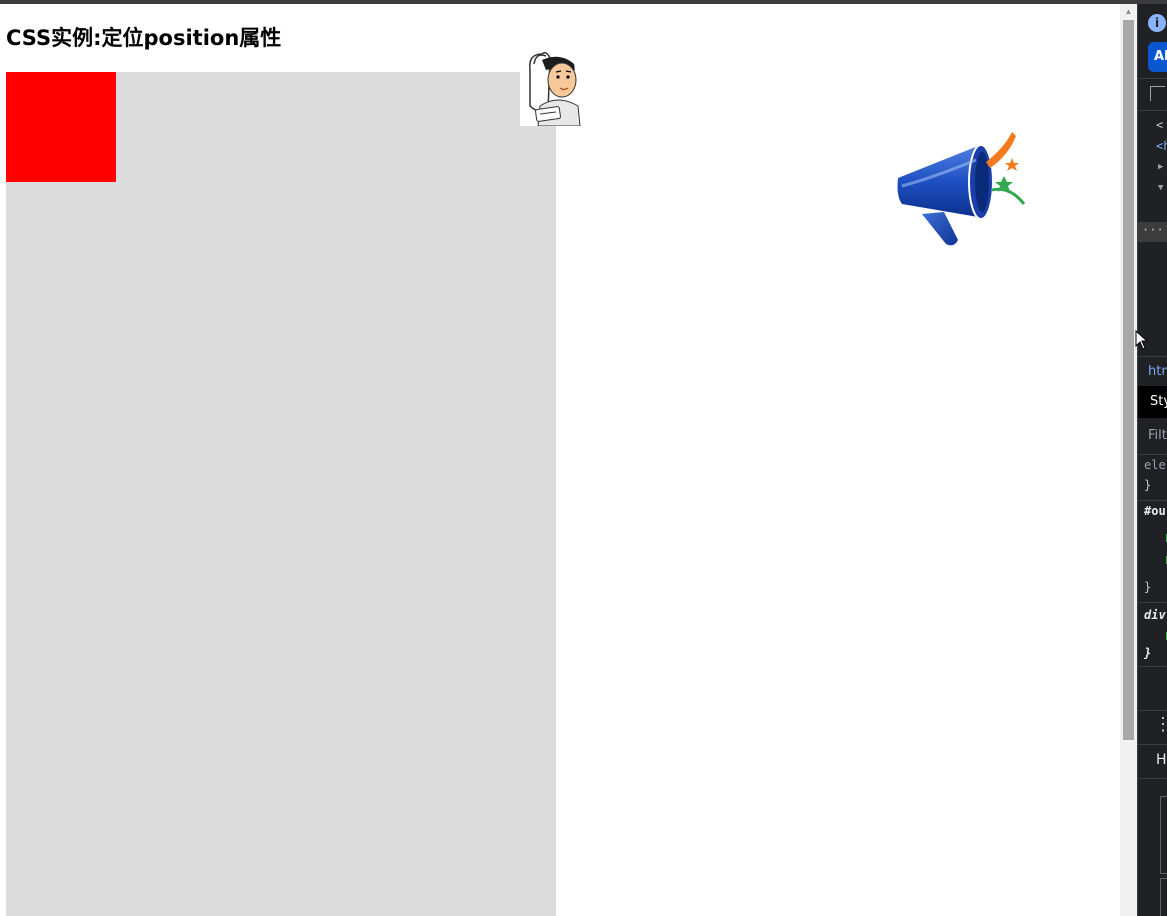 This screenshot has height=916, width=1167. I want to click on selected-node-row: ···, so click(1152, 232).